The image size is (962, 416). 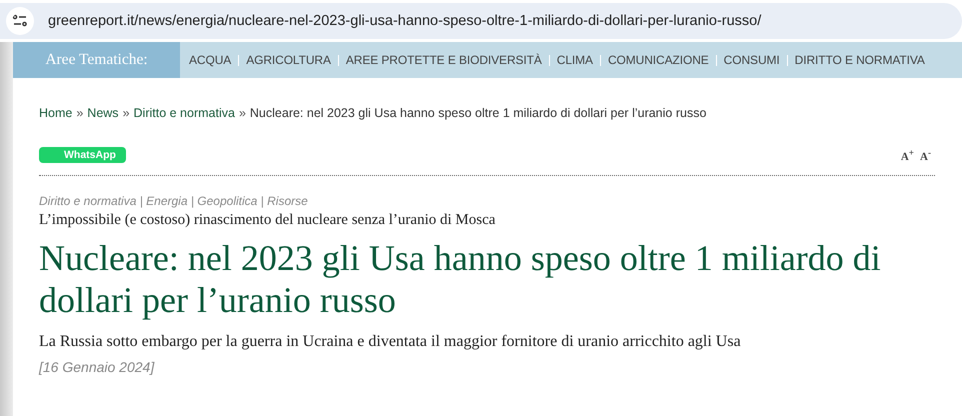 I want to click on address-bar: greenreport.it/news/energia/nucleare-nel-2023-gli-usa-hanno-speso-oltre-1-miliardo-di-dollari-per-luranio-russo/, so click(x=481, y=21).